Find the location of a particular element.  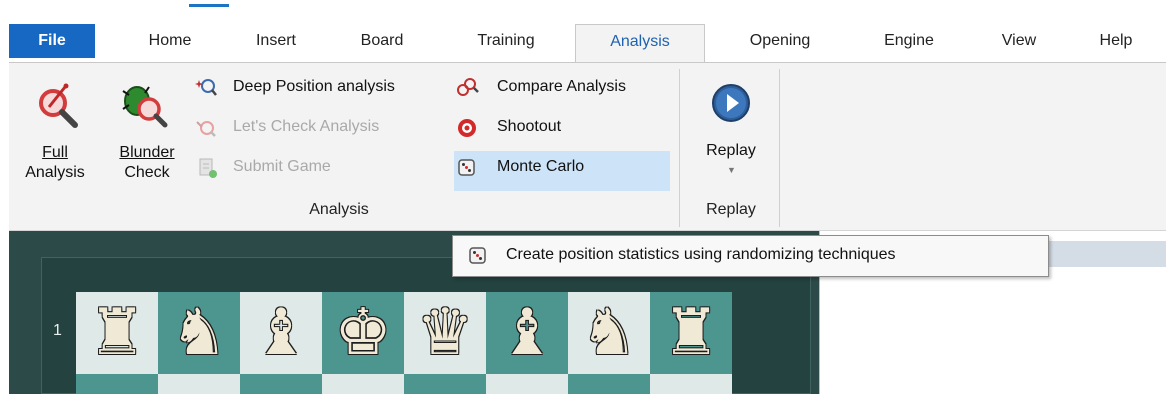

tab-home: Home is located at coordinates (170, 41).